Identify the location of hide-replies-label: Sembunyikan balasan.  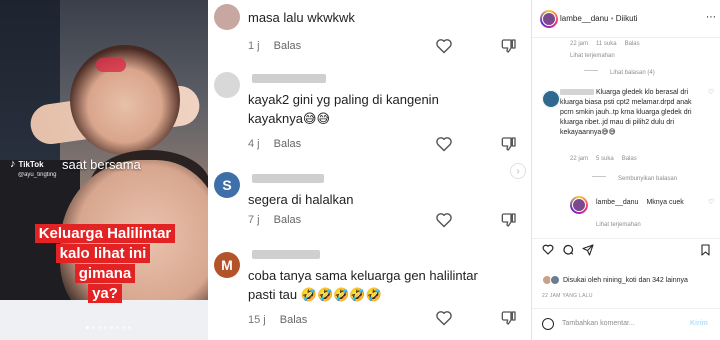
(647, 179).